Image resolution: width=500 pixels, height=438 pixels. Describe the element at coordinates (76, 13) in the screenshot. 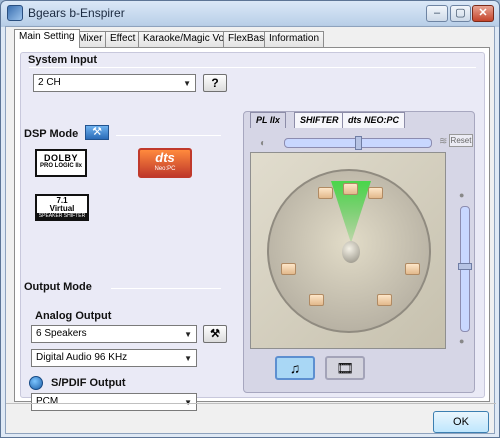

I see `window-title: Bgears b-Enspirer` at that location.